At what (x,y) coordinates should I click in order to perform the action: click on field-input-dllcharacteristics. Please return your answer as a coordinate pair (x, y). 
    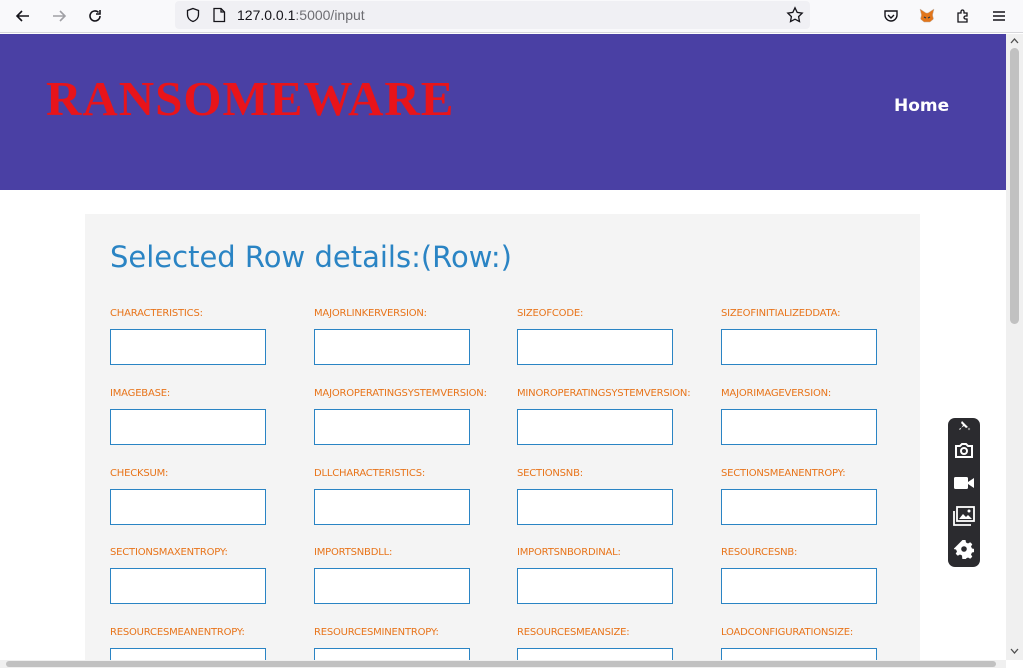
    Looking at the image, I should click on (392, 507).